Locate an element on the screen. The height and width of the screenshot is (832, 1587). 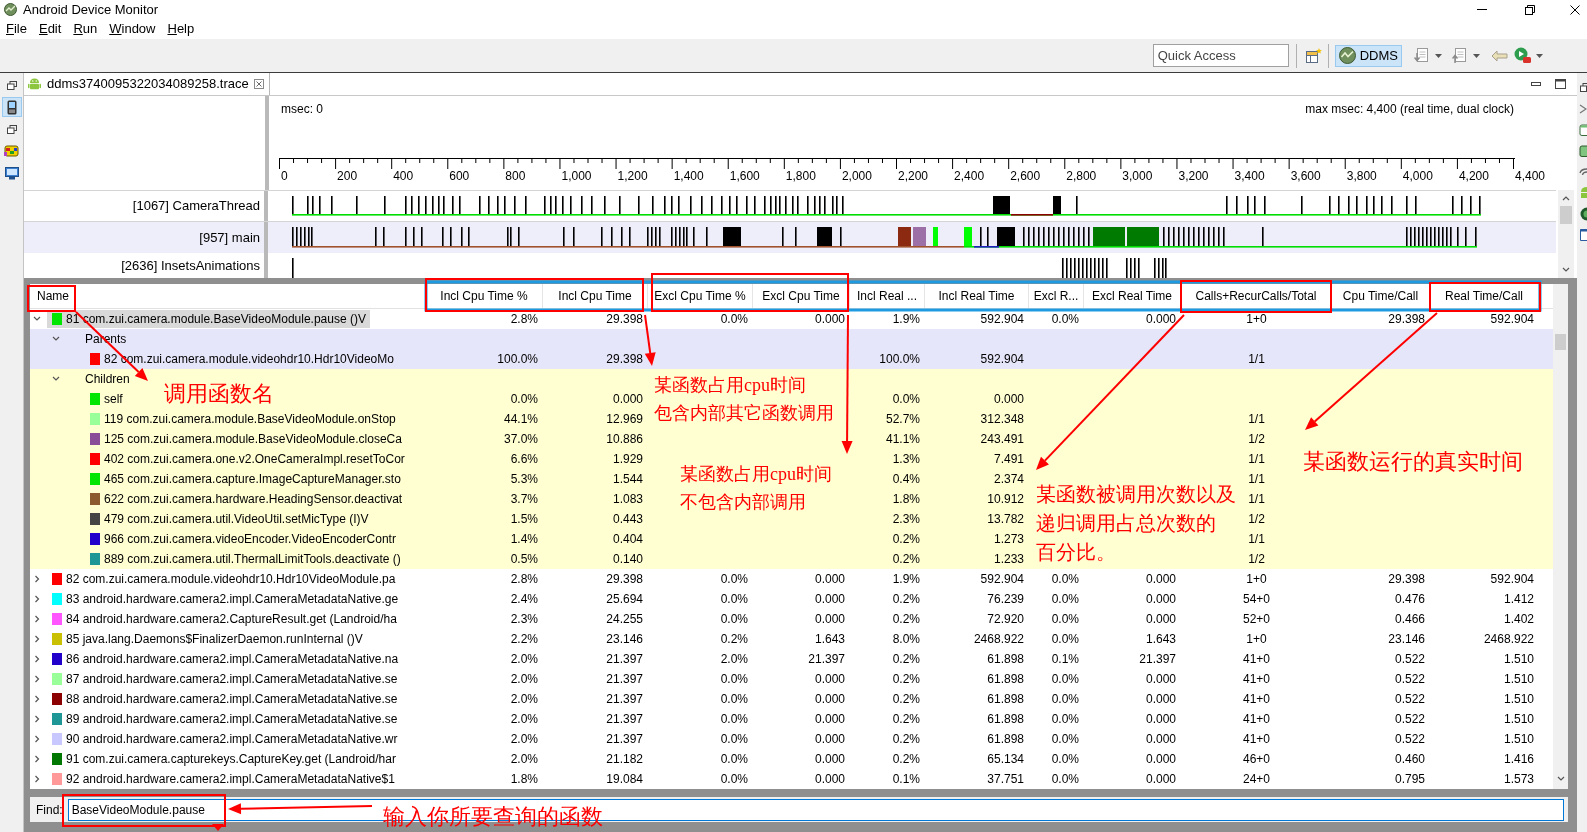
column-header: Excl Real Time is located at coordinates (1132, 296).